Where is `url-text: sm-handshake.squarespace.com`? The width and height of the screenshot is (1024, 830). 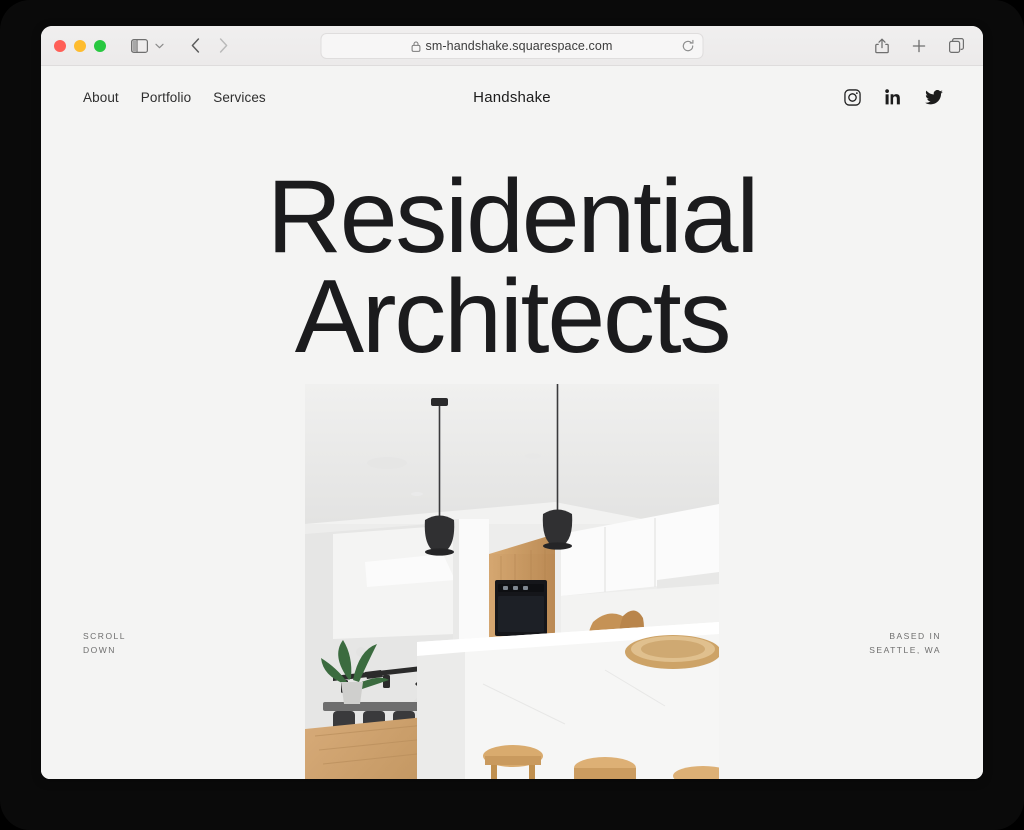
url-text: sm-handshake.squarespace.com is located at coordinates (519, 46).